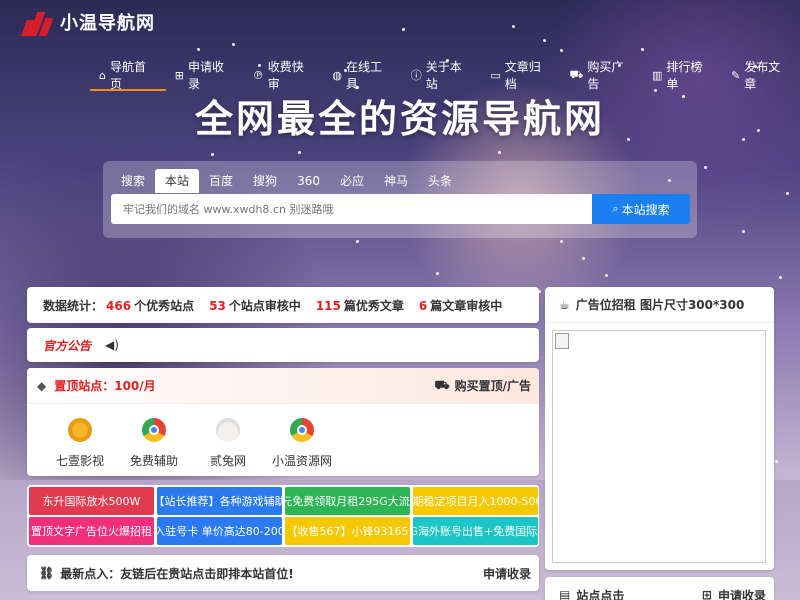  I want to click on nav-item-label: 收费快审, so click(285, 75).